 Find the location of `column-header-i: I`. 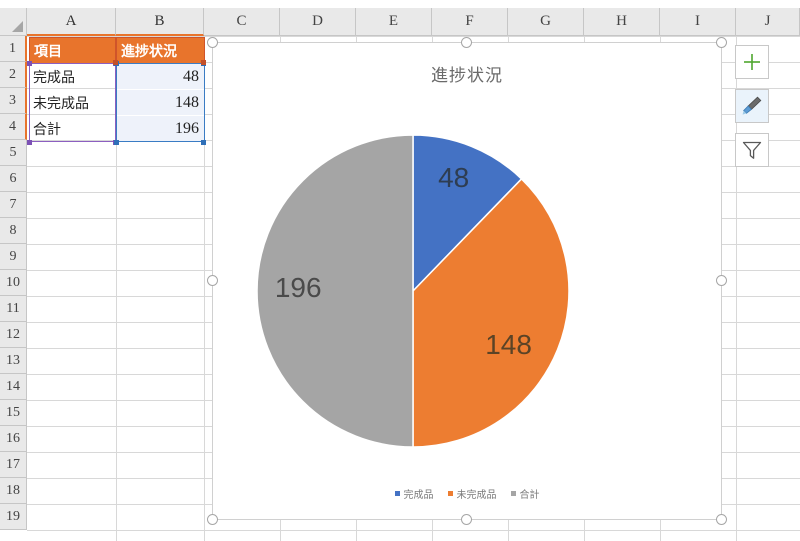

column-header-i: I is located at coordinates (698, 22).